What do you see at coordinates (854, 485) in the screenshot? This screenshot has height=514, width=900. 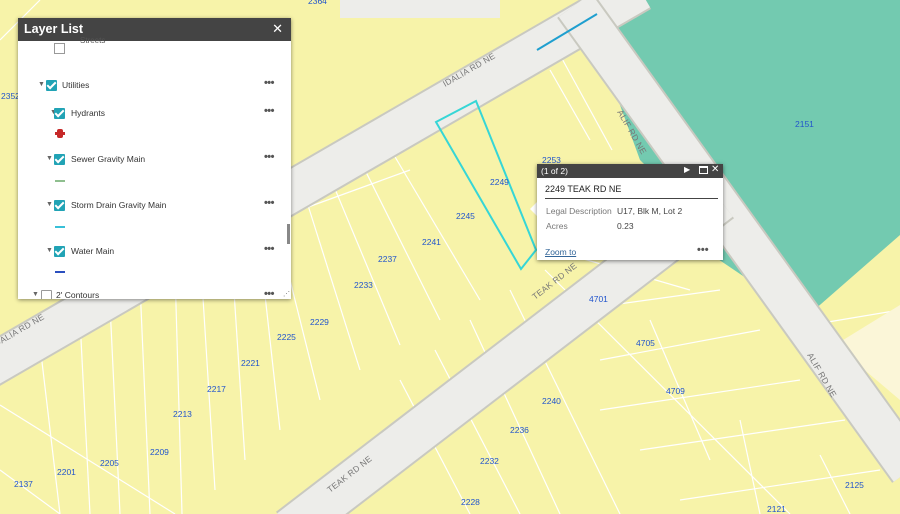 I see `parcel-label: 2125` at bounding box center [854, 485].